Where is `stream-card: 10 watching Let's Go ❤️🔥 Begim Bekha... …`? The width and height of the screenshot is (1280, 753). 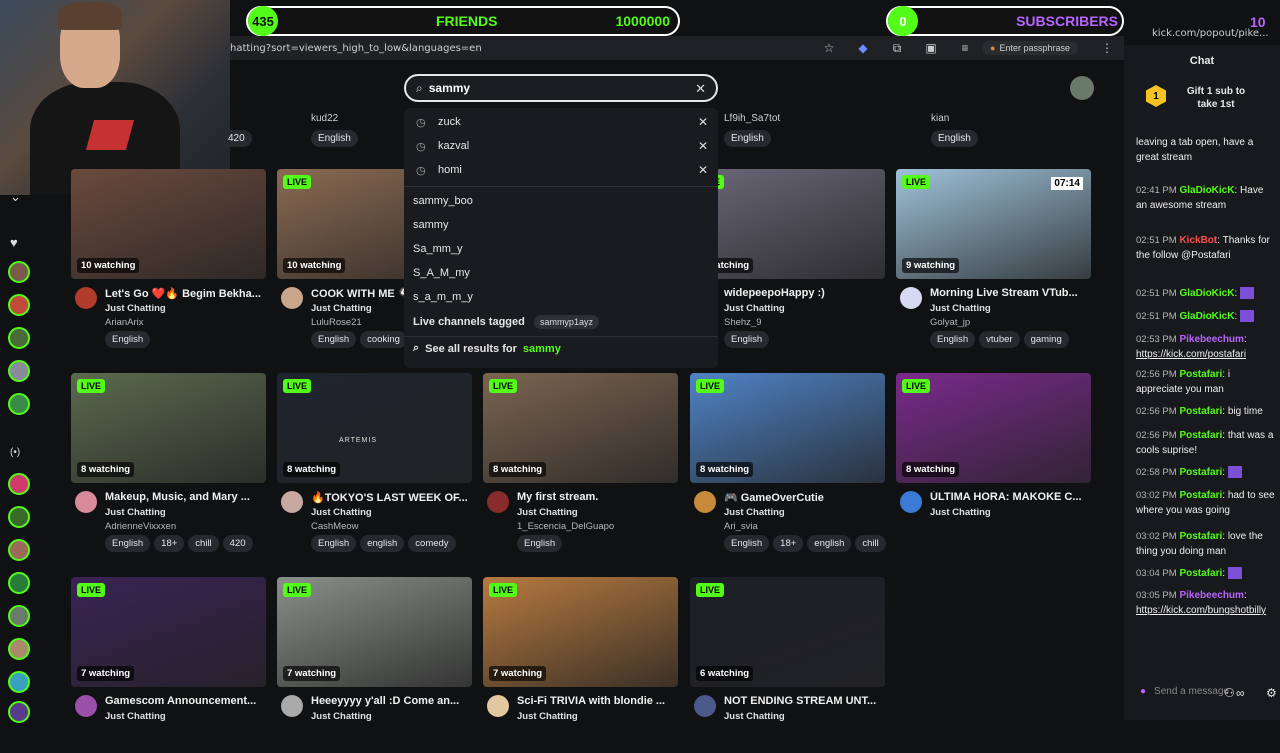
stream-card: 10 watching Let's Go ❤️🔥 Begim Bekha... … is located at coordinates (168, 258).